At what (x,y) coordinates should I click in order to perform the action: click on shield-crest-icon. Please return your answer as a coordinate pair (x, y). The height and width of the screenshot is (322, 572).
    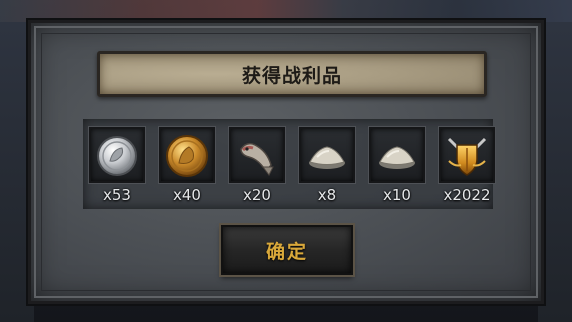
    Looking at the image, I should click on (467, 156).